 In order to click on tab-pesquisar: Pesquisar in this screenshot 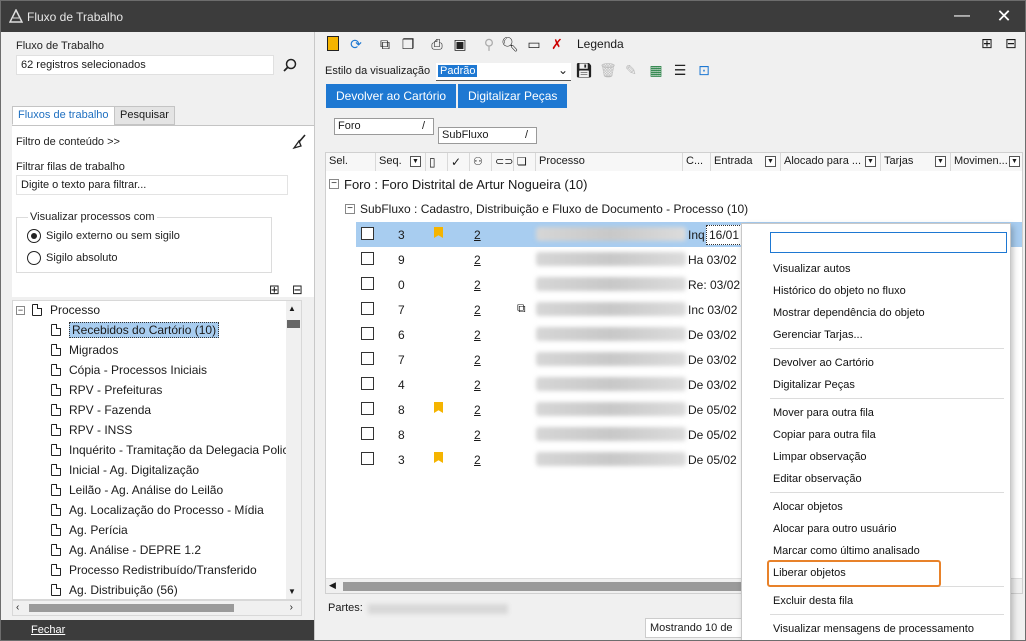, I will do `click(144, 115)`.